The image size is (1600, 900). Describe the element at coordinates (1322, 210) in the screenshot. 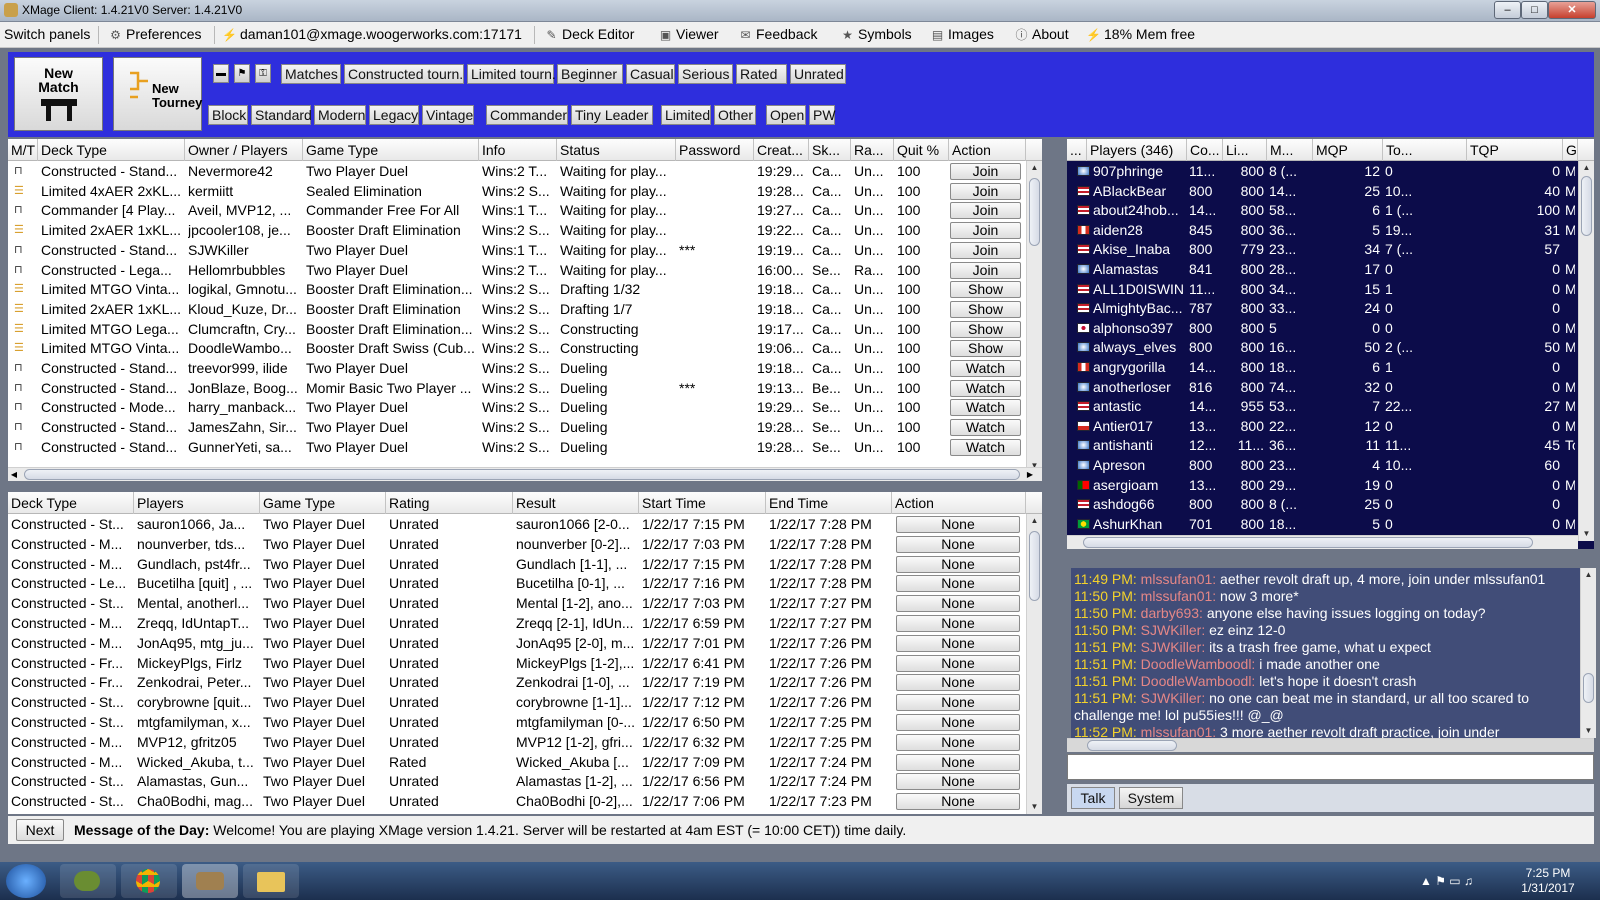

I see `player-row: about24hob... 14... 800 58... 6 1 (... 100 Matc` at that location.